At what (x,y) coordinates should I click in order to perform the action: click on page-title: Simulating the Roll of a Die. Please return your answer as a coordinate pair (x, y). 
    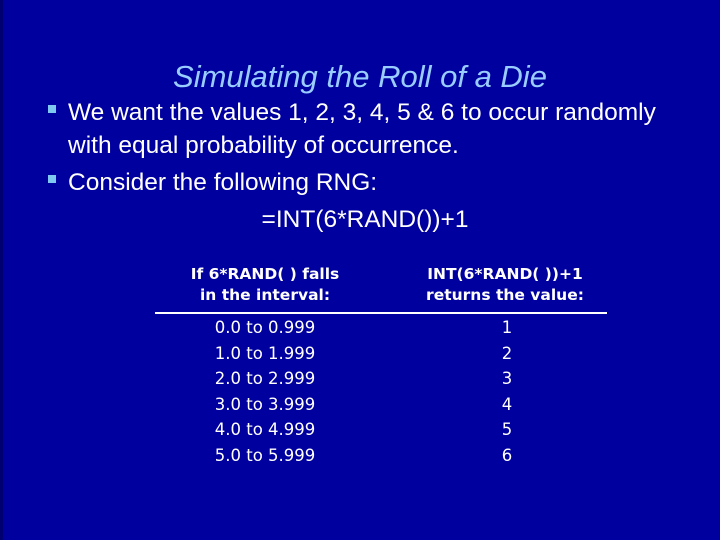
    Looking at the image, I should click on (360, 76).